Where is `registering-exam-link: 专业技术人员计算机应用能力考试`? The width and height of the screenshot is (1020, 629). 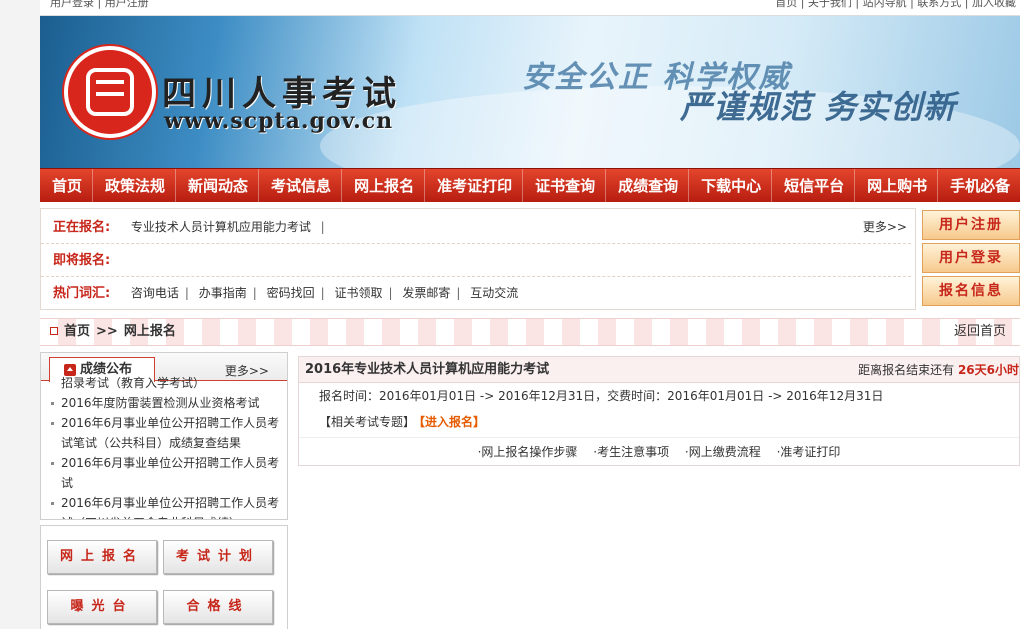 registering-exam-link: 专业技术人员计算机应用能力考试 is located at coordinates (221, 227).